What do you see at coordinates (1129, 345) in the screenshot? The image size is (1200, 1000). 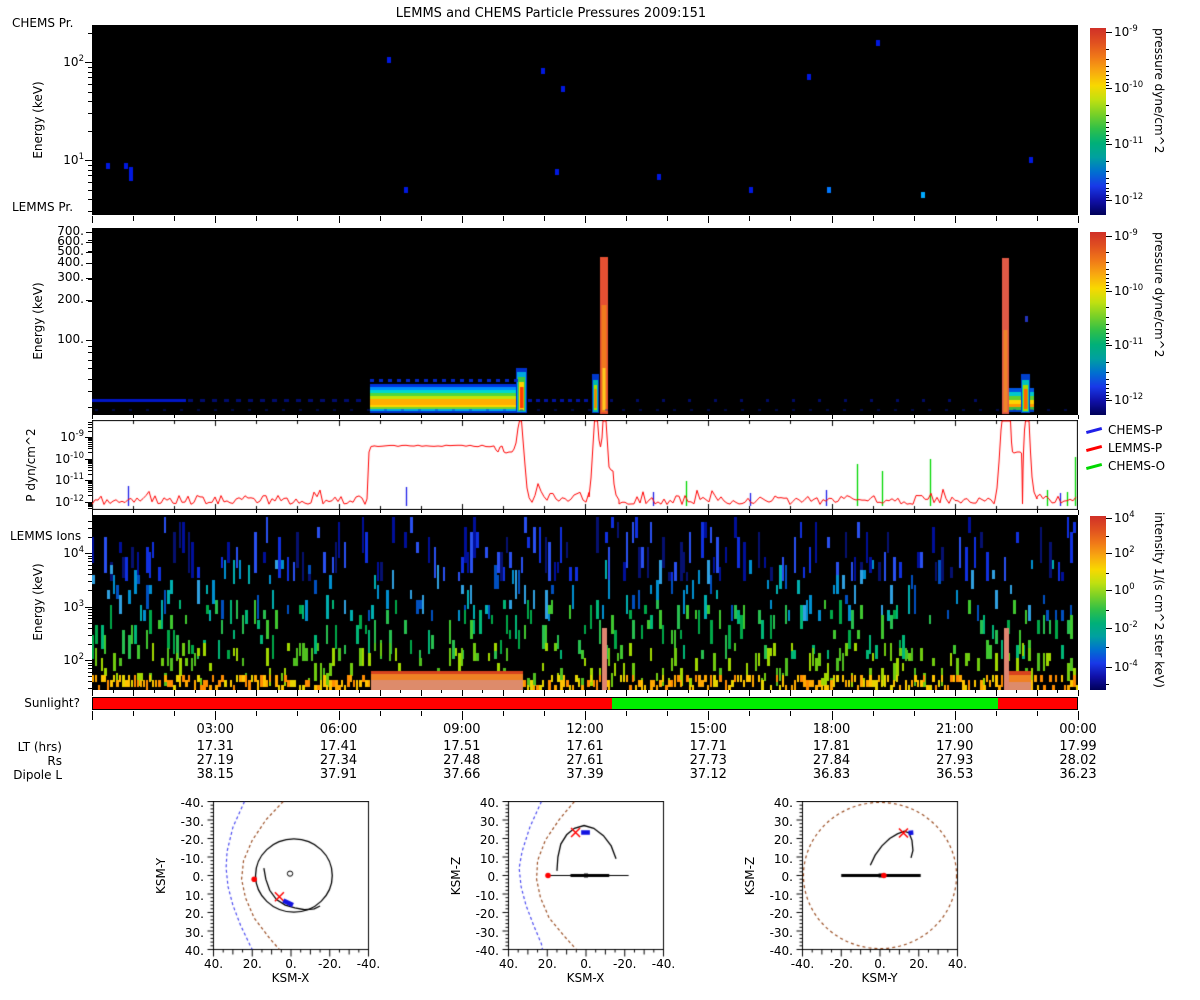 I see `colorbar-tick-label: 10-11` at bounding box center [1129, 345].